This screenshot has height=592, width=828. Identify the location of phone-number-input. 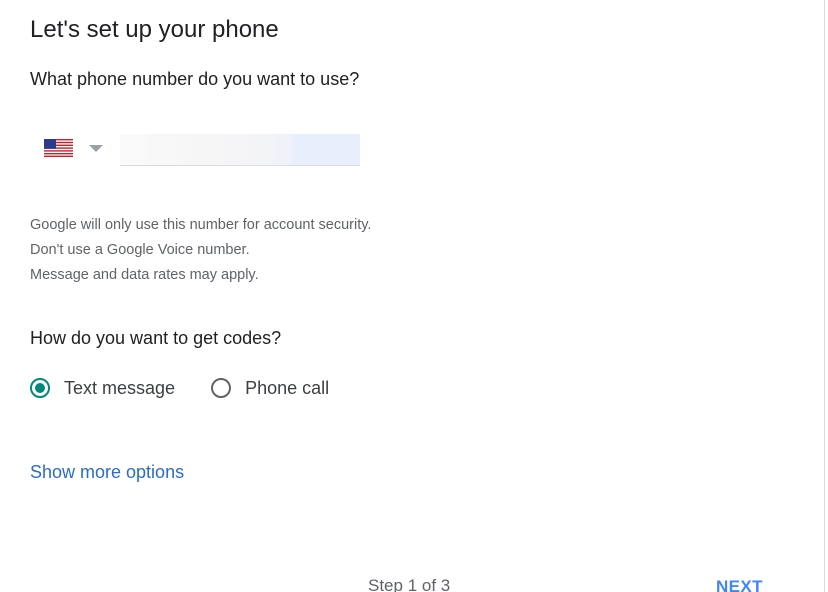
(240, 150).